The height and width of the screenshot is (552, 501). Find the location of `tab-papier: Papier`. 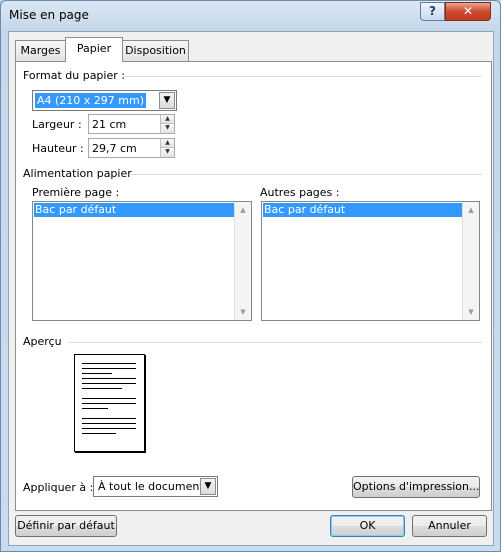

tab-papier: Papier is located at coordinates (94, 49).